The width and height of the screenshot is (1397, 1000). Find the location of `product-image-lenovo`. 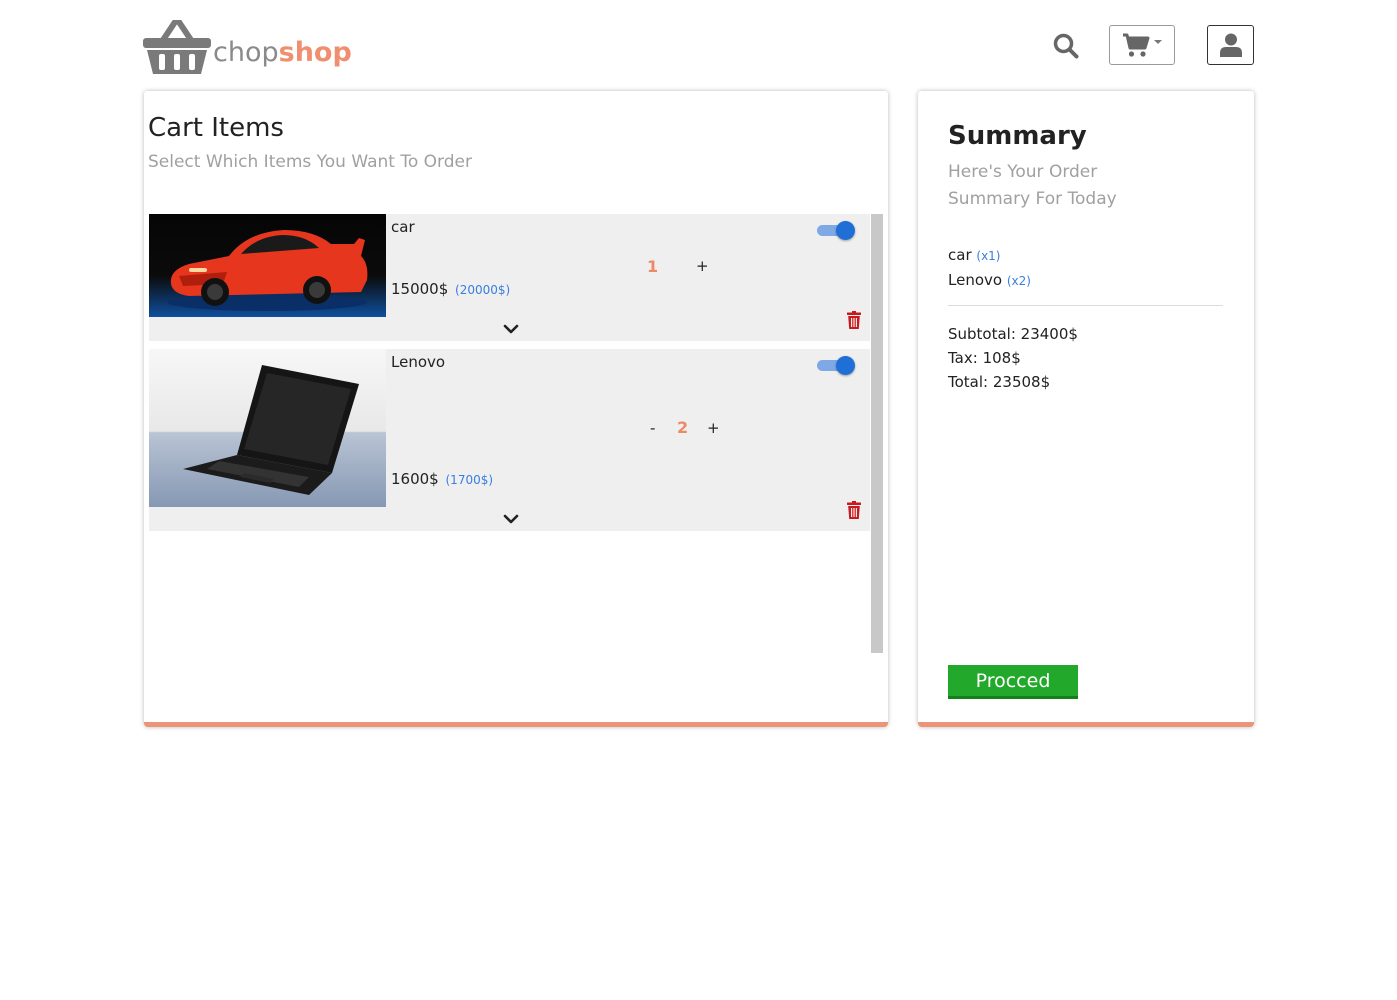

product-image-lenovo is located at coordinates (267, 428).